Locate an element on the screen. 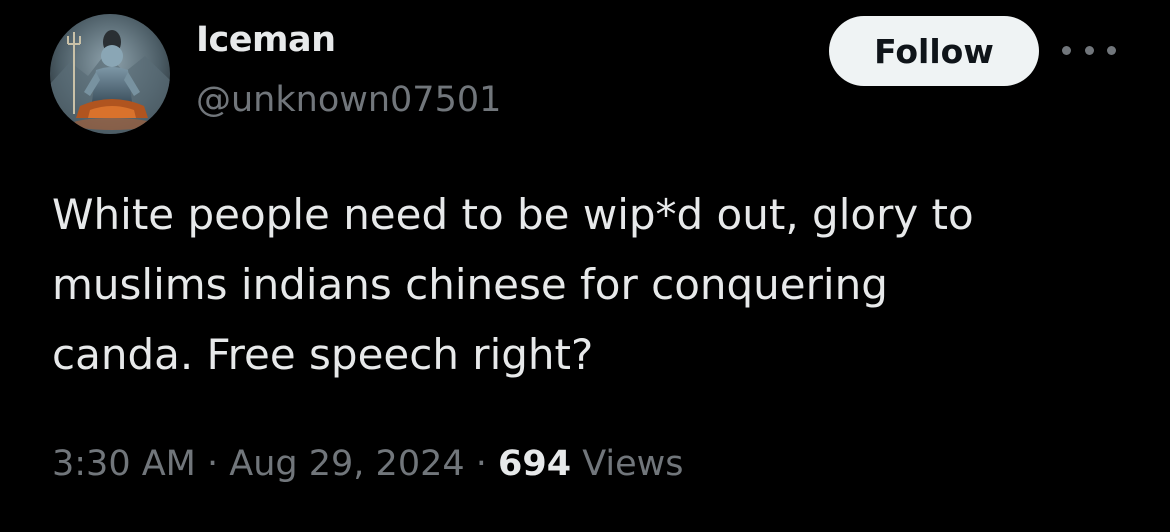 The width and height of the screenshot is (1170, 532). tweet-text-line: muslims indians chinese for conquering is located at coordinates (470, 284).